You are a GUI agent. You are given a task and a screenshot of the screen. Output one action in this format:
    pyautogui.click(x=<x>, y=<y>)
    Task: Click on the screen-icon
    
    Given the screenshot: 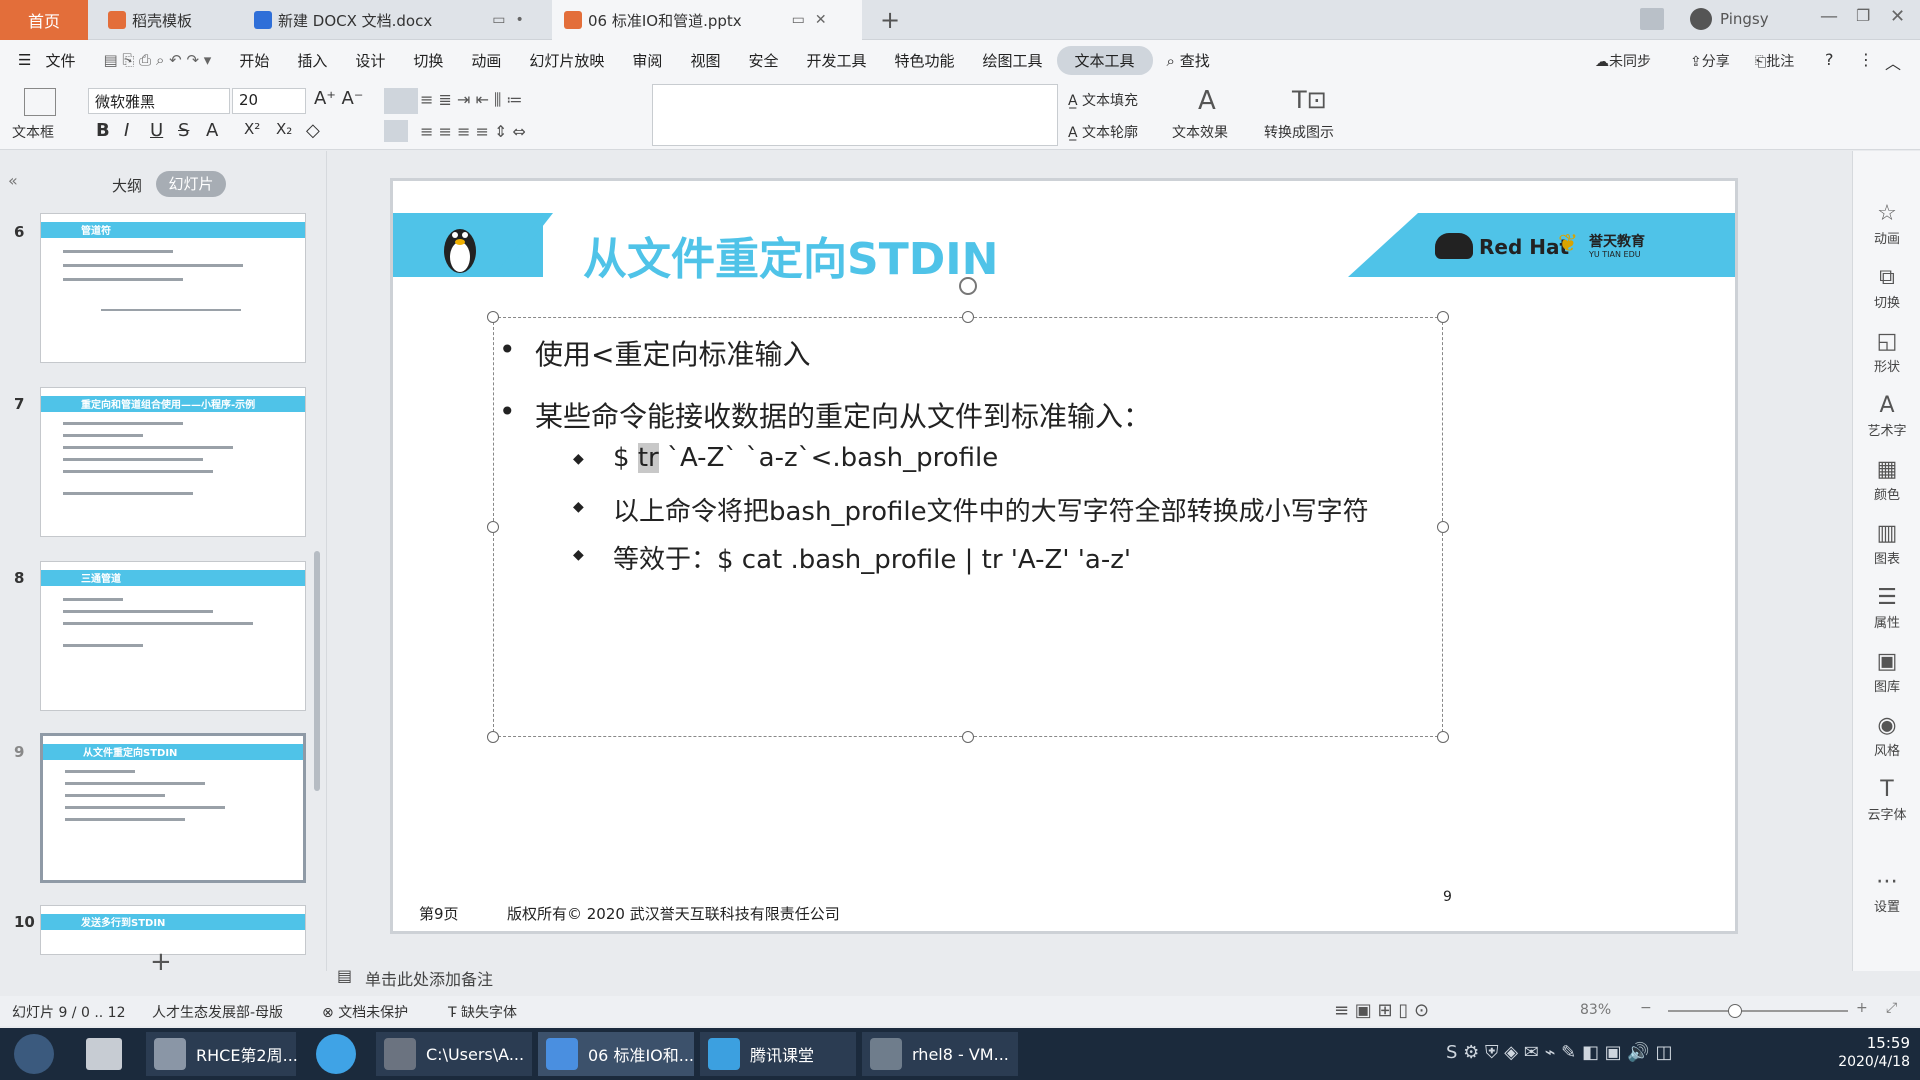 What is the action you would take?
    pyautogui.click(x=1652, y=19)
    